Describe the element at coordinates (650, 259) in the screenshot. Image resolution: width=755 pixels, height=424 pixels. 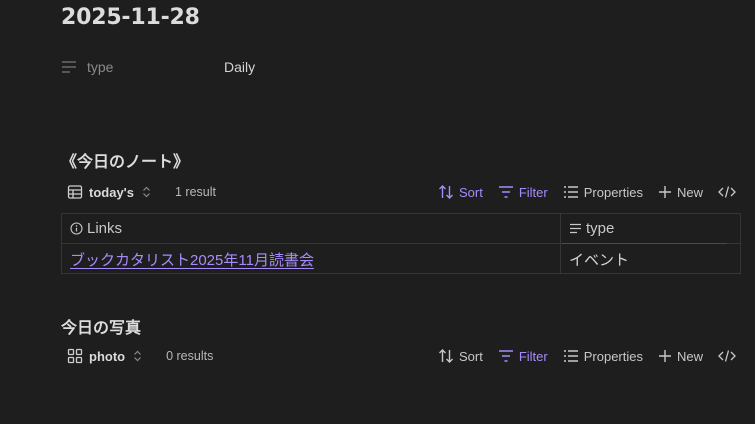
I see `type-cell: イベント` at that location.